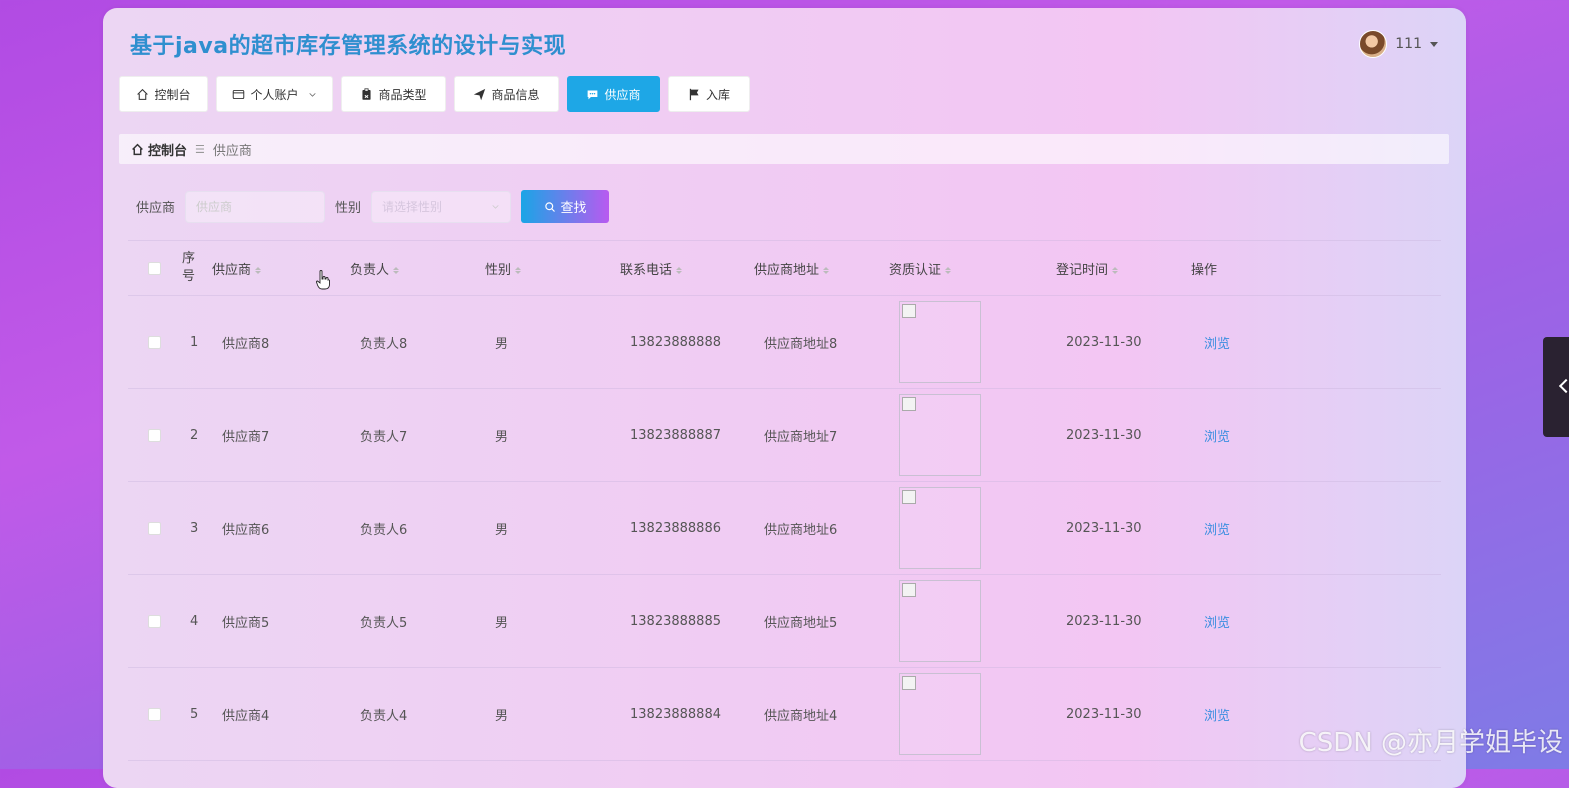 The image size is (1569, 788). I want to click on nav-supplier: 供应商, so click(613, 94).